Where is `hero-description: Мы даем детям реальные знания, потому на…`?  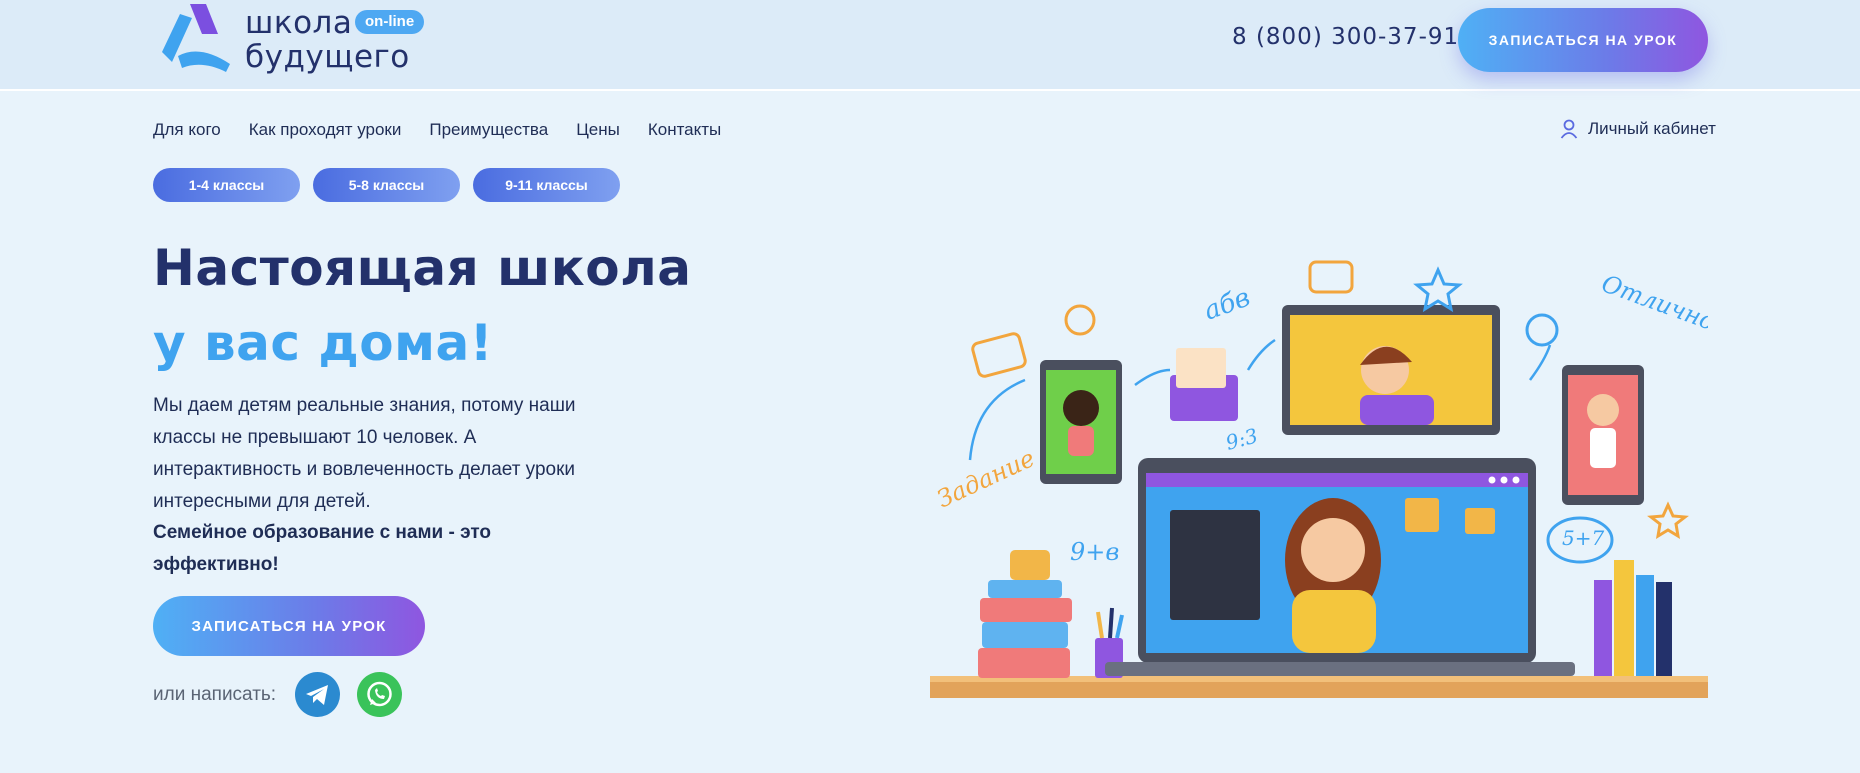 hero-description: Мы даем детям реальные знания, потому на… is located at coordinates (364, 453).